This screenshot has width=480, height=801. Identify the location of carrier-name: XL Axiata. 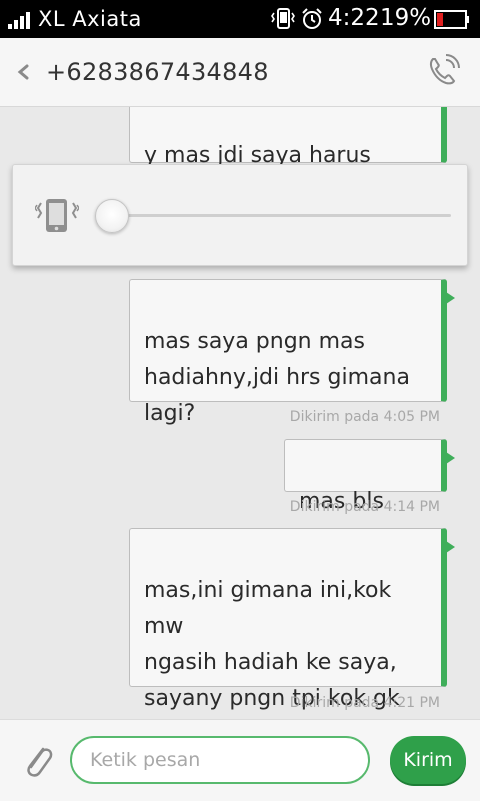
(90, 19).